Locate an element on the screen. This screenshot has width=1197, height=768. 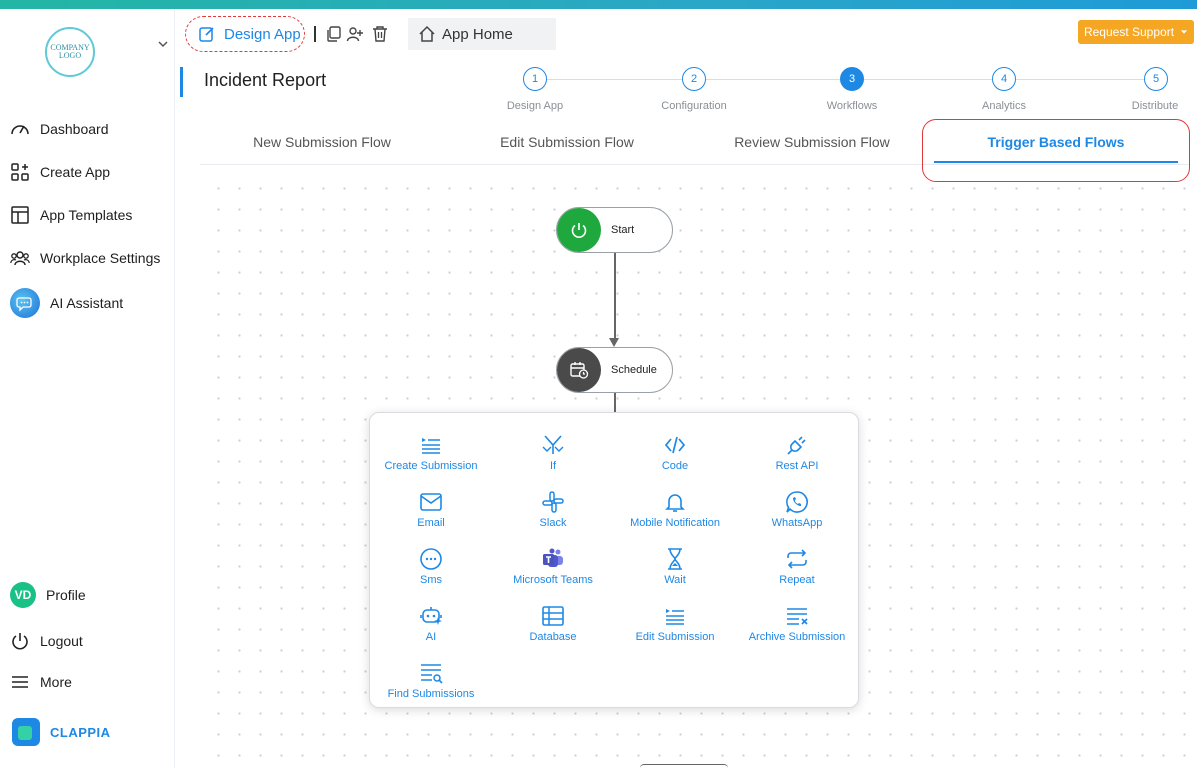
app-home-label: App Home is located at coordinates (477, 34).